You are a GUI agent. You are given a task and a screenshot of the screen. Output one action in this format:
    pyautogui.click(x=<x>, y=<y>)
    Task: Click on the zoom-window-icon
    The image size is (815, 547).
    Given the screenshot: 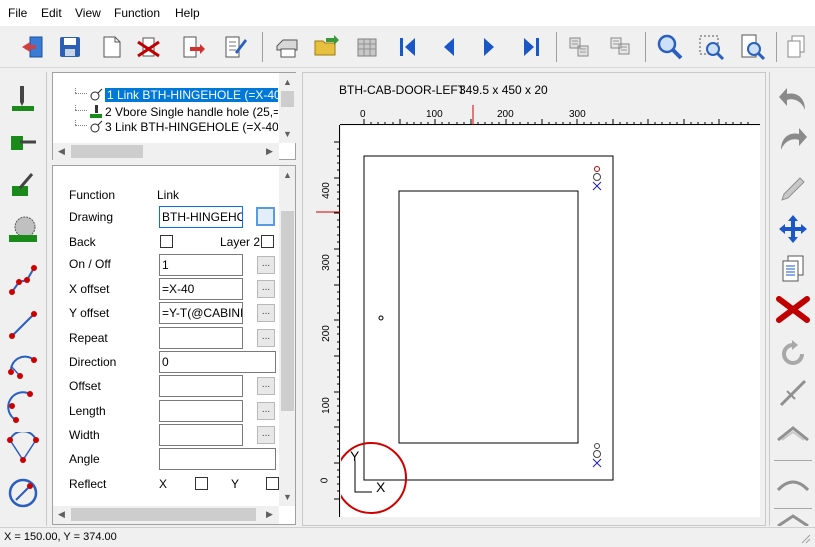 What is the action you would take?
    pyautogui.click(x=711, y=47)
    